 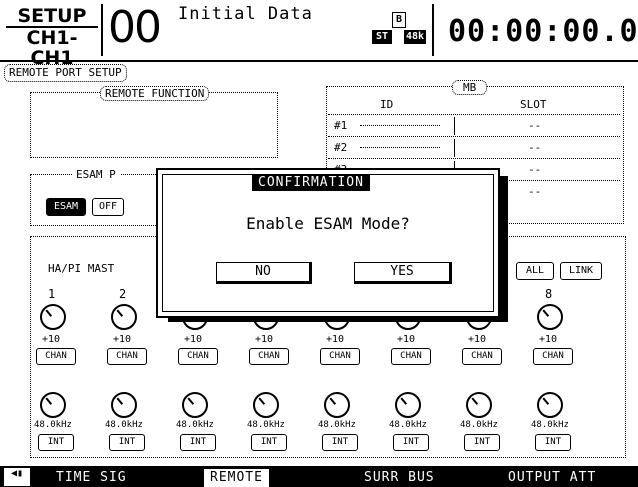 What do you see at coordinates (65, 73) in the screenshot?
I see `section-label: REMOTE PORT SETUP` at bounding box center [65, 73].